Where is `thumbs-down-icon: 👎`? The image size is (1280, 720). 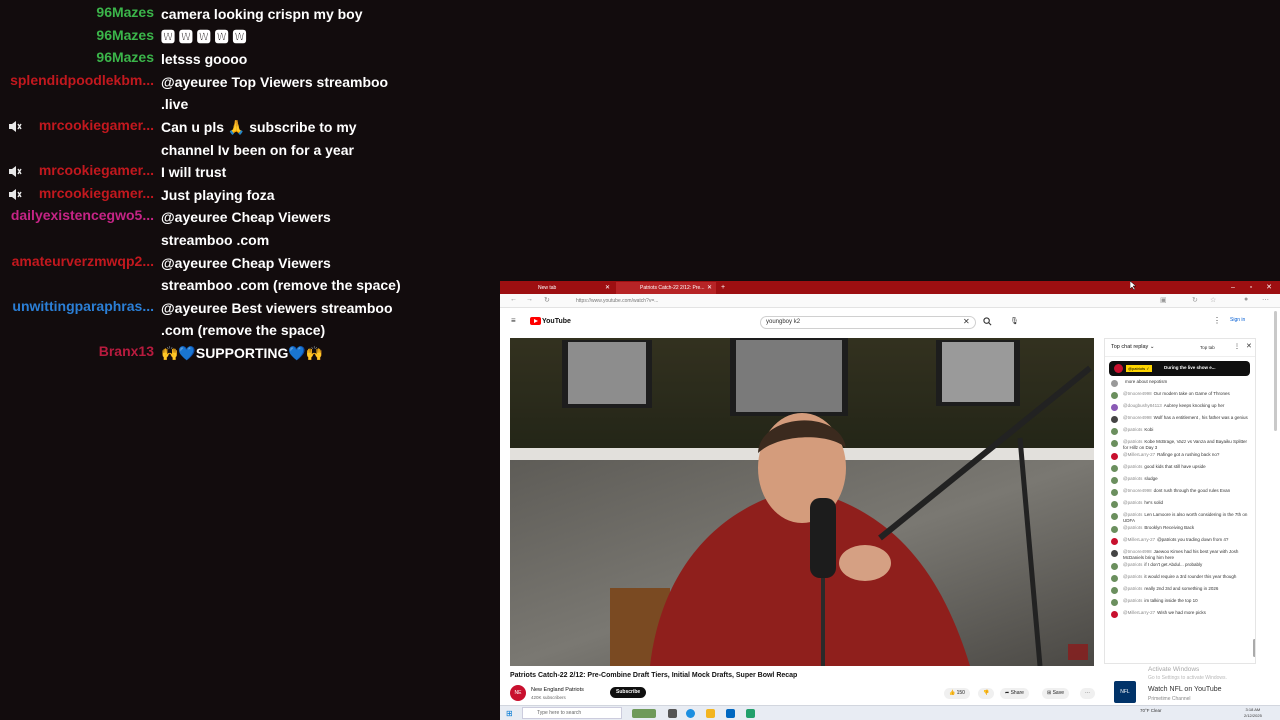 thumbs-down-icon: 👎 is located at coordinates (986, 693).